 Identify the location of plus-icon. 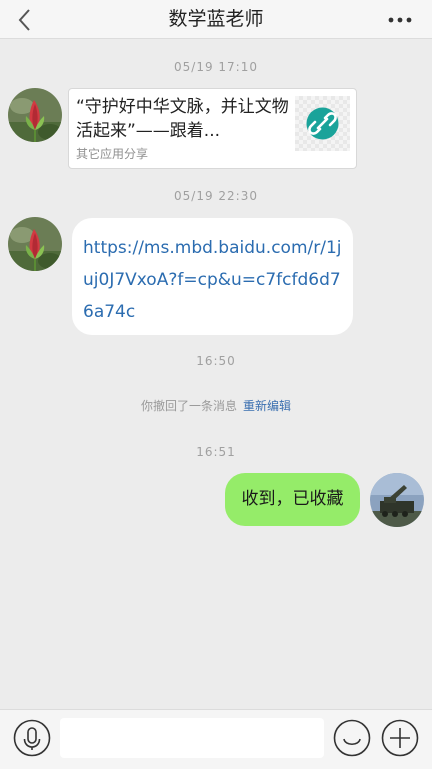
(400, 738).